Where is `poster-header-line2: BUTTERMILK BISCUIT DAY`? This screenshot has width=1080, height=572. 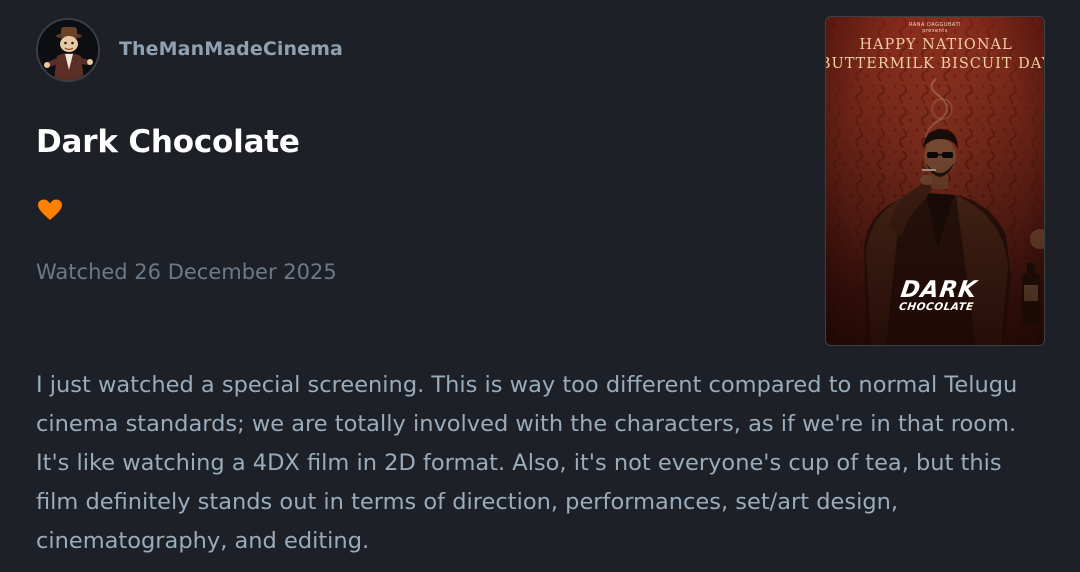 poster-header-line2: BUTTERMILK BISCUIT DAY is located at coordinates (935, 64).